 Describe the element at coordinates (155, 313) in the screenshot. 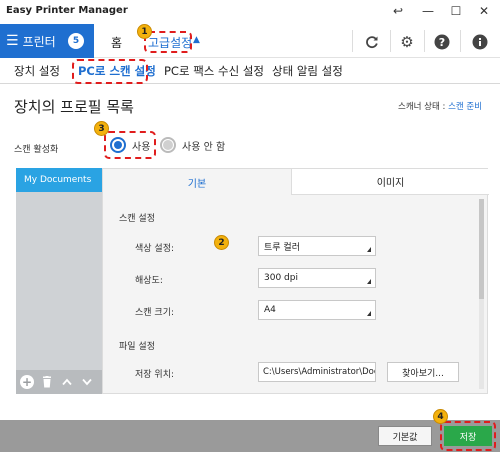

I see `scan-size-label: 스캔 크기:` at that location.